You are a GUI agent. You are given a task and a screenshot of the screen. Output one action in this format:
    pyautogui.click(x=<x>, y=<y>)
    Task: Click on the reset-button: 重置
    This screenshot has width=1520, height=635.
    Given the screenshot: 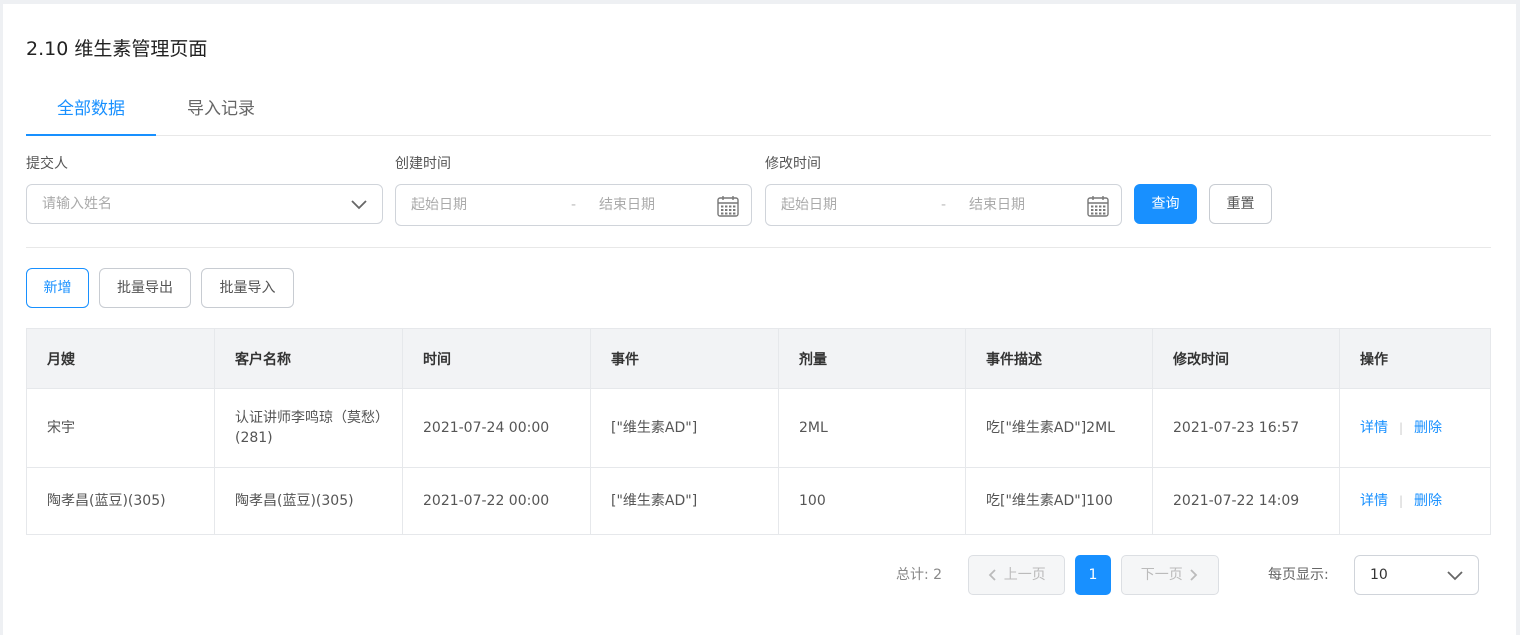 What is the action you would take?
    pyautogui.click(x=1240, y=204)
    